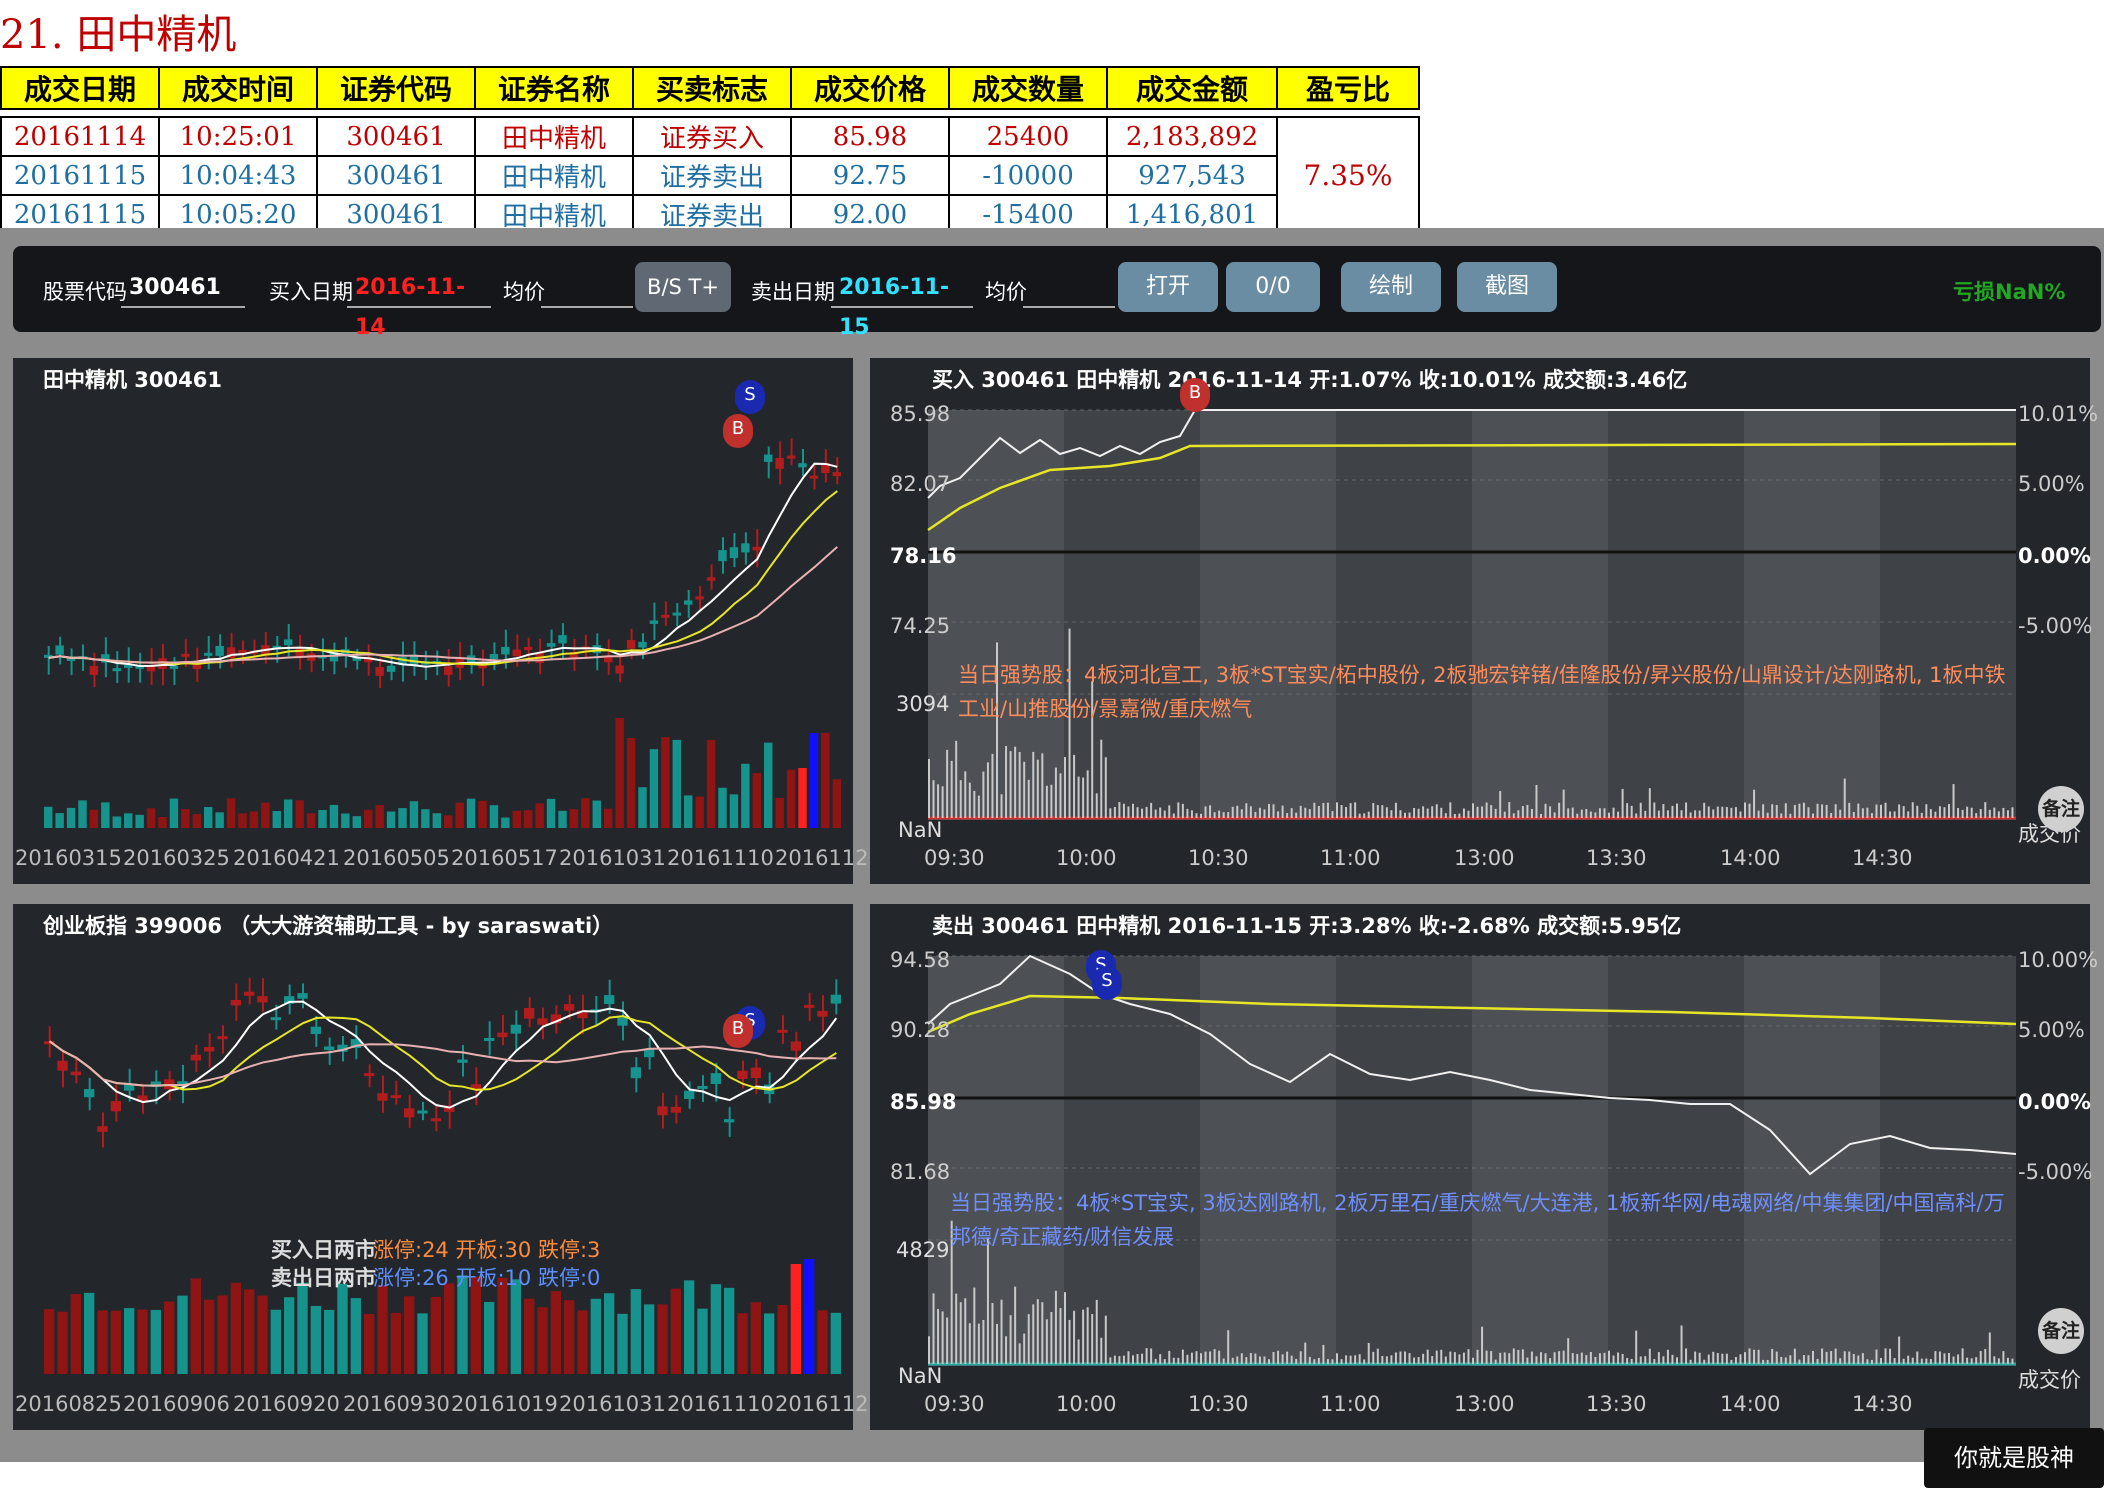 Image resolution: width=2104 pixels, height=1488 pixels. What do you see at coordinates (1273, 287) in the screenshot?
I see `record-count-button: 0/0` at bounding box center [1273, 287].